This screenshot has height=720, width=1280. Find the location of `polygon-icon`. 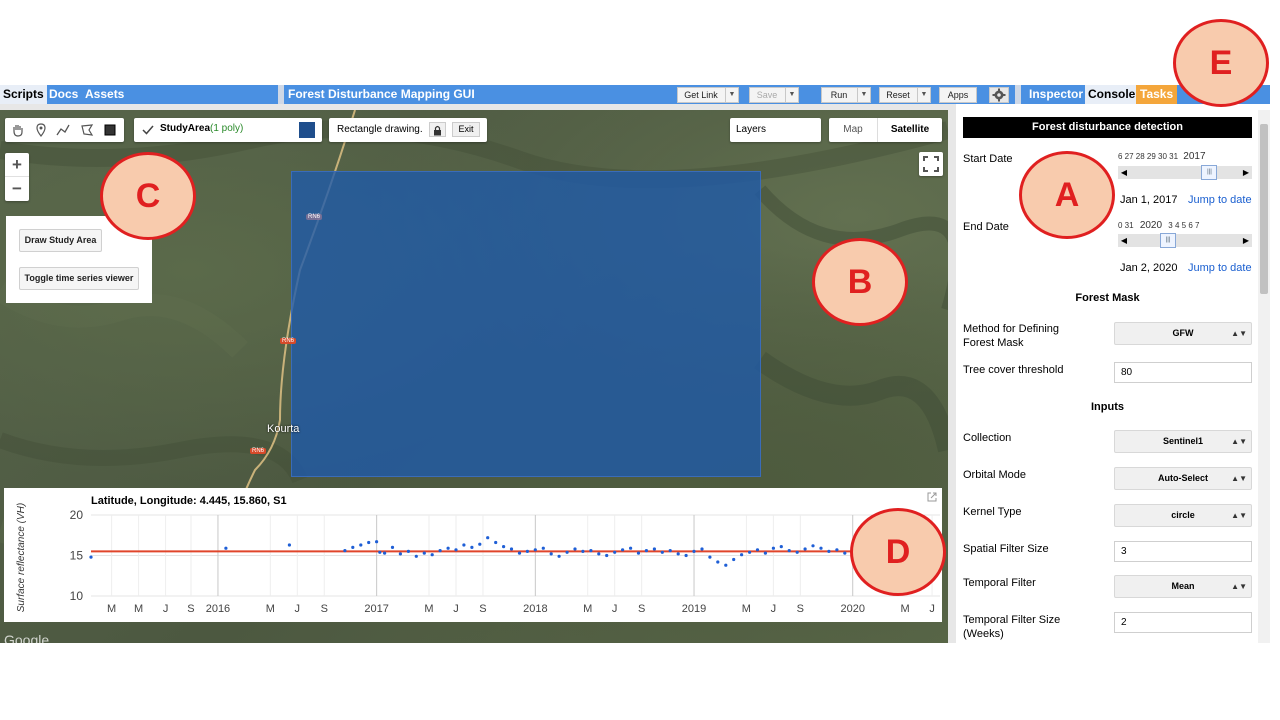

polygon-icon is located at coordinates (87, 130).